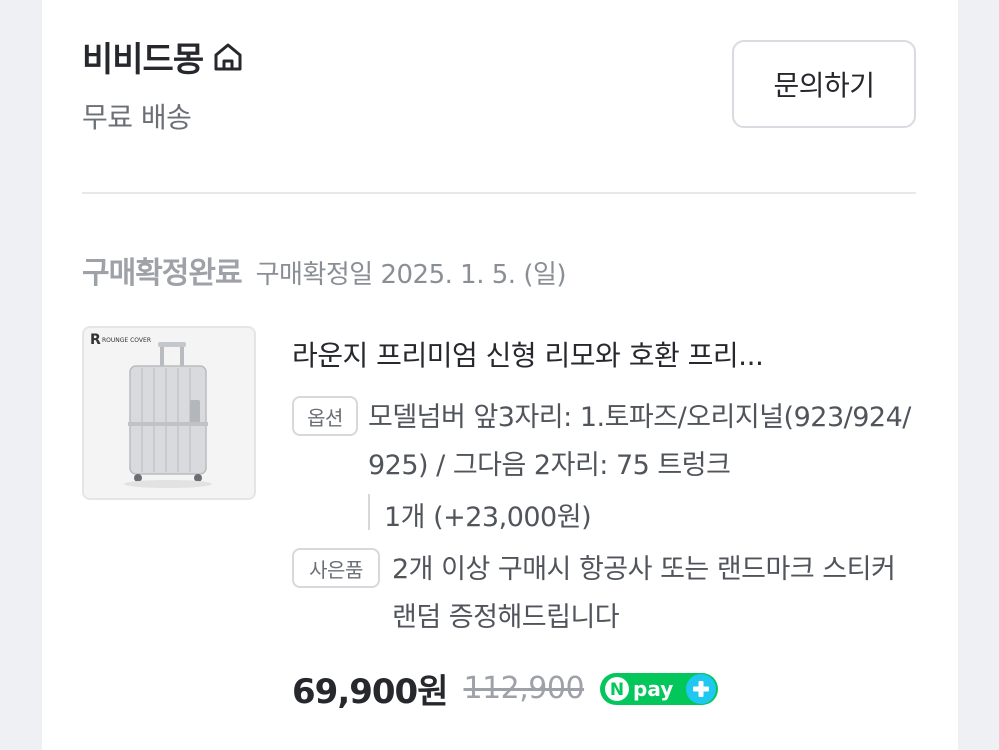 The image size is (999, 750). What do you see at coordinates (499, 193) in the screenshot?
I see `divider` at bounding box center [499, 193].